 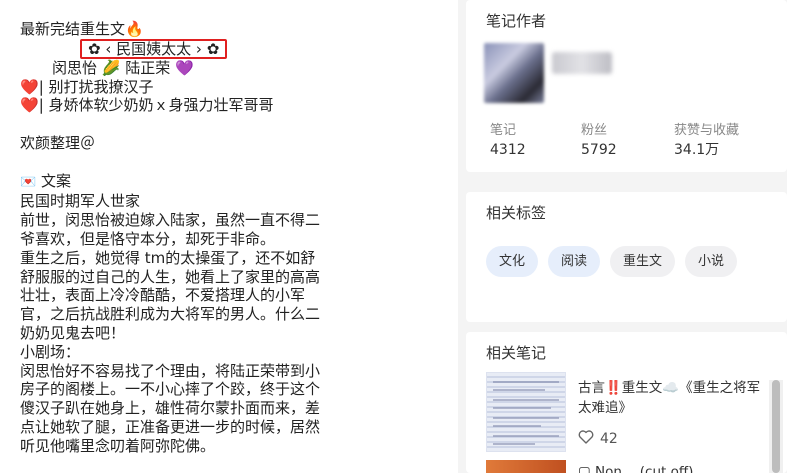 I want to click on author-card-title: 笔记作者, so click(x=516, y=21).